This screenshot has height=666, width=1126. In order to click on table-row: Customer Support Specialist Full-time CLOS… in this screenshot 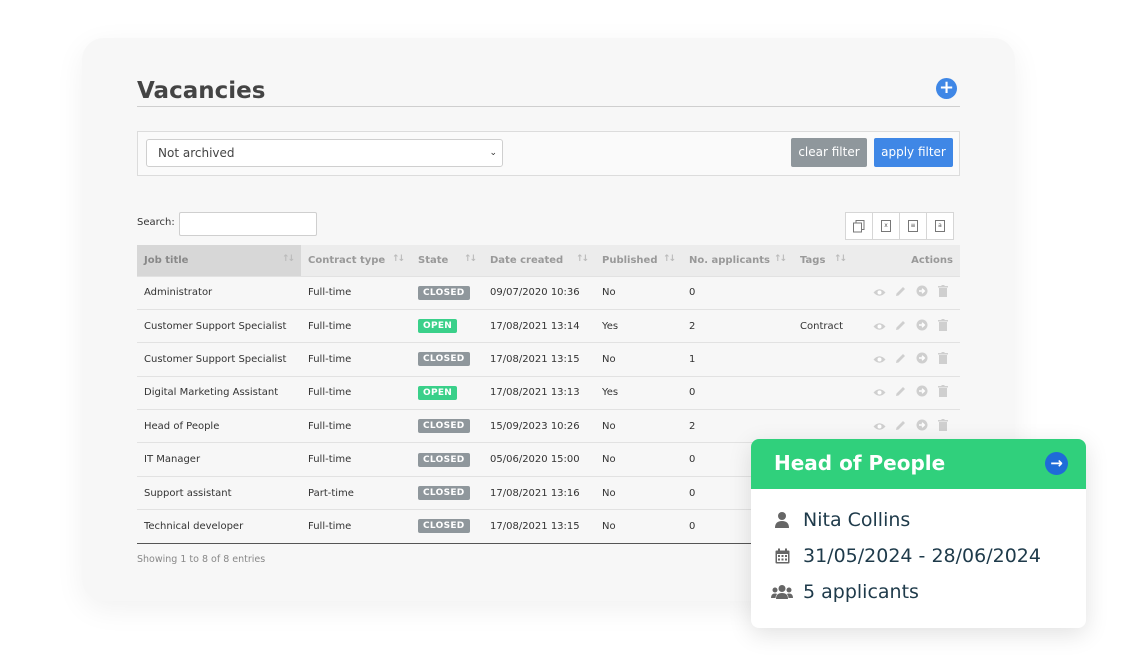, I will do `click(548, 359)`.